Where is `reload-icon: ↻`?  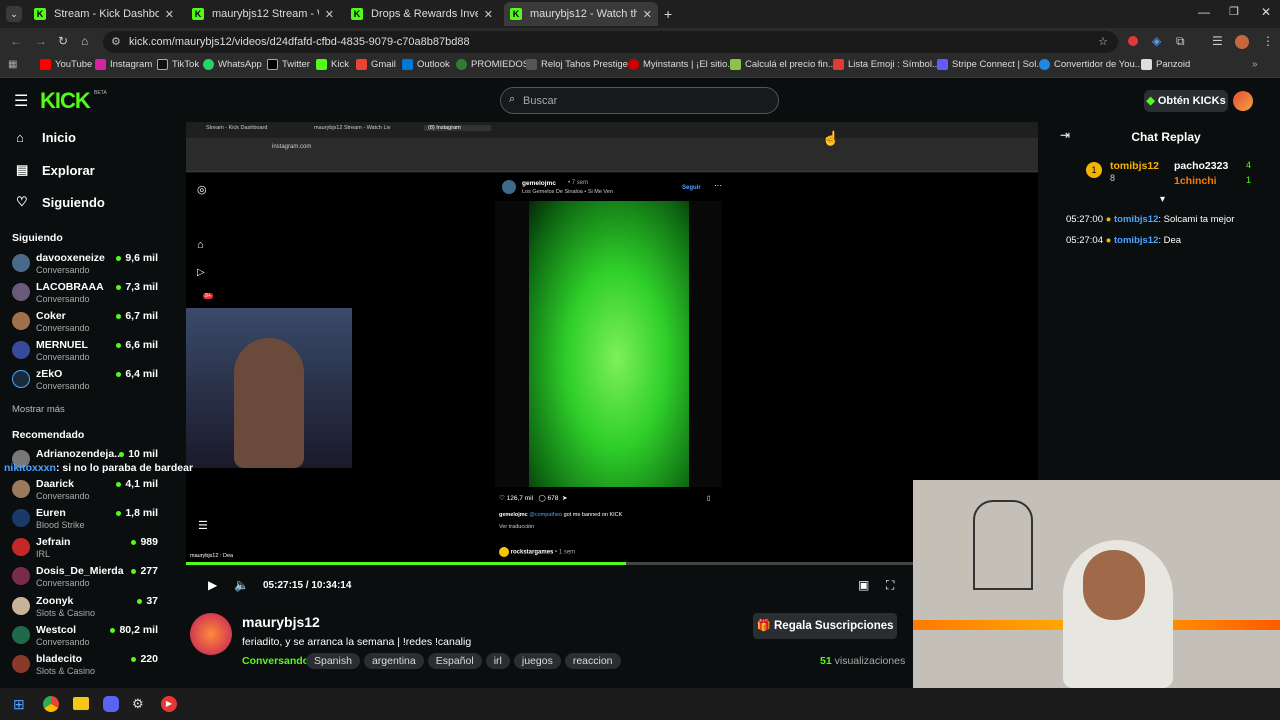
reload-icon: ↻ is located at coordinates (63, 41).